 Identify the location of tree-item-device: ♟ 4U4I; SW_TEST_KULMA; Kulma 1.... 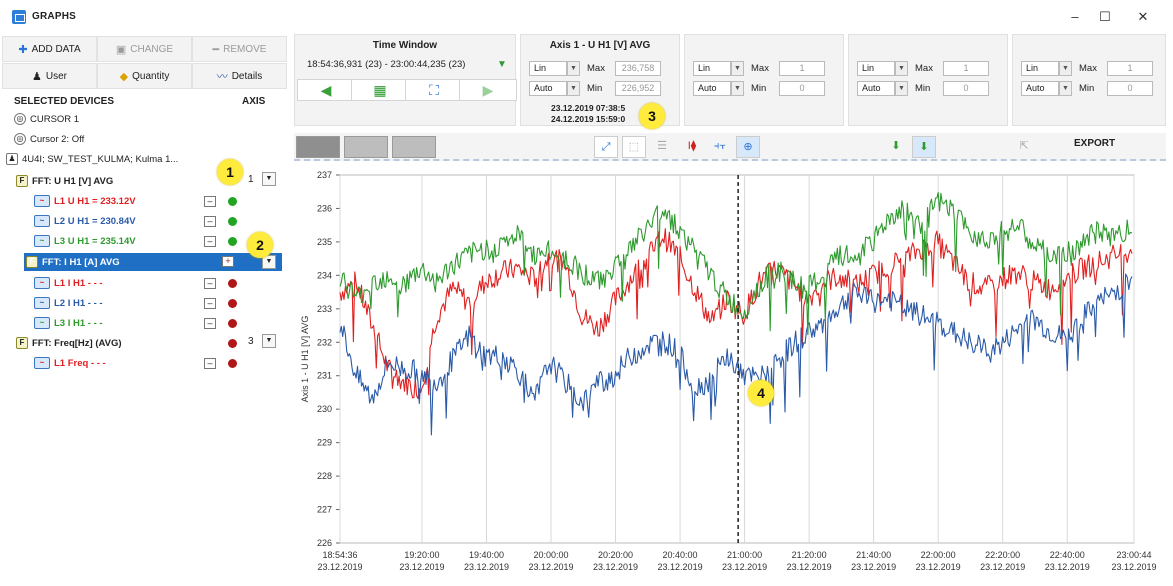
(151, 159).